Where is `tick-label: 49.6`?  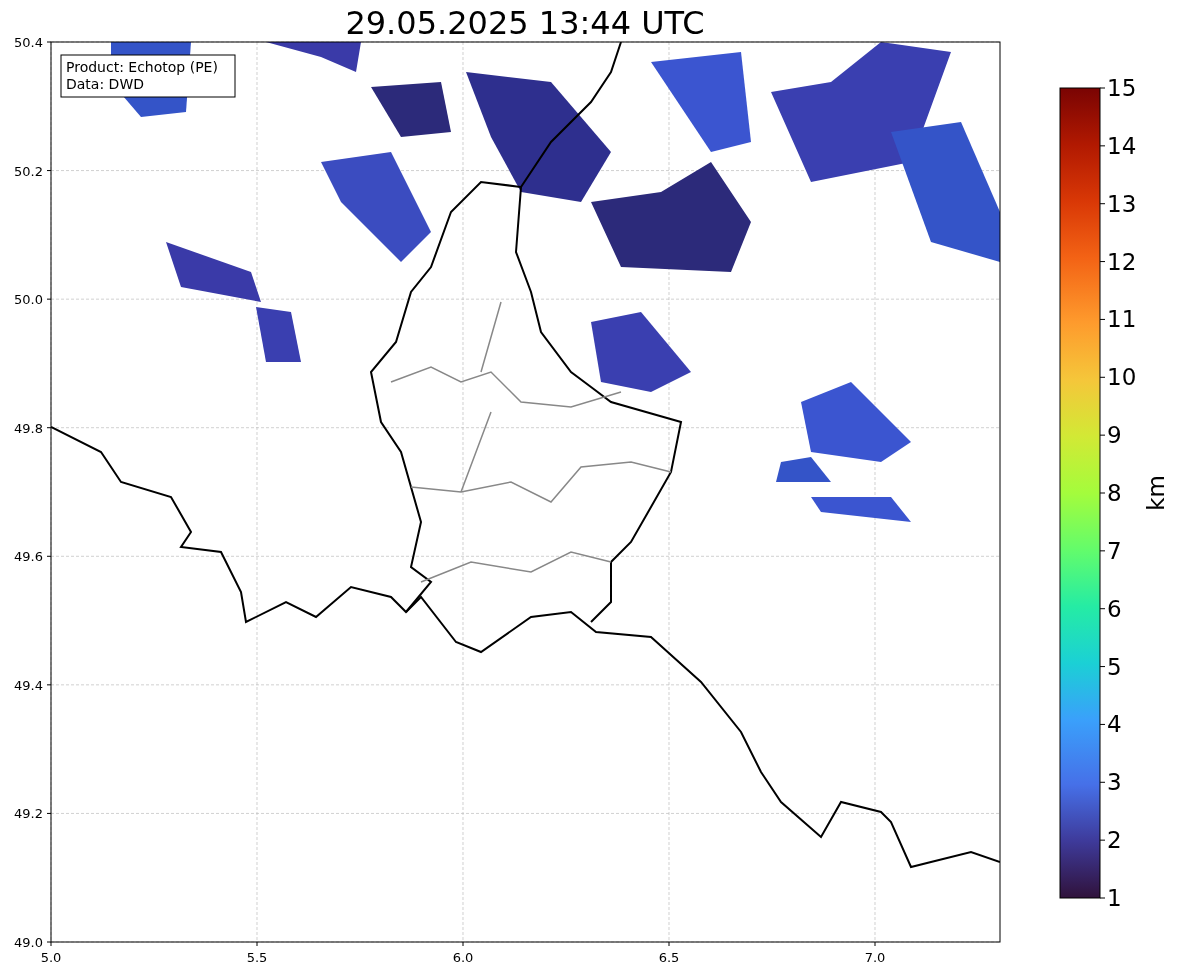
tick-label: 49.6 is located at coordinates (28, 557).